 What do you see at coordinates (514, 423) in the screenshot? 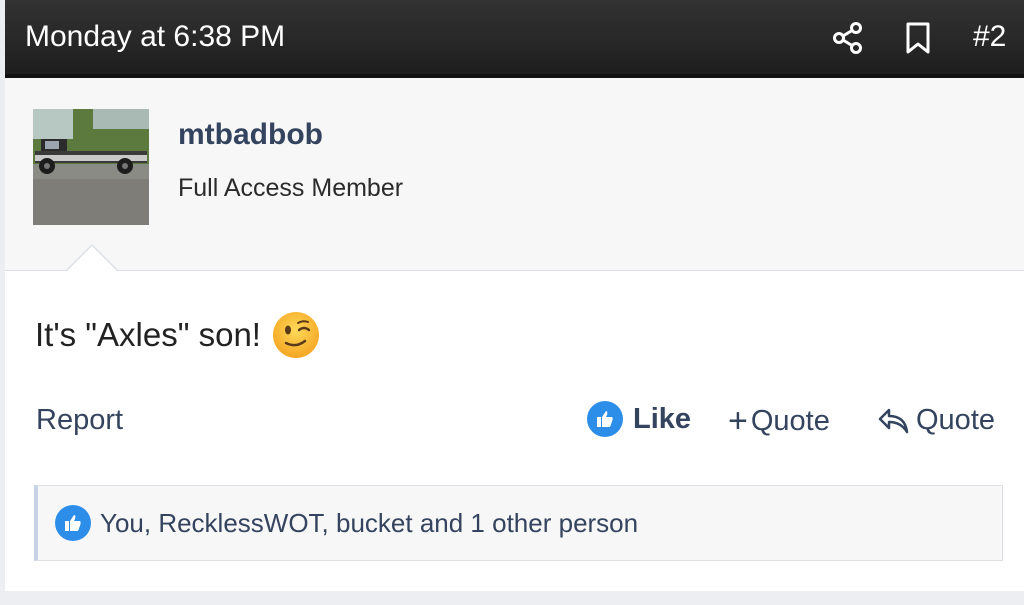
I see `post-actions: Report Like + Quote Quote` at bounding box center [514, 423].